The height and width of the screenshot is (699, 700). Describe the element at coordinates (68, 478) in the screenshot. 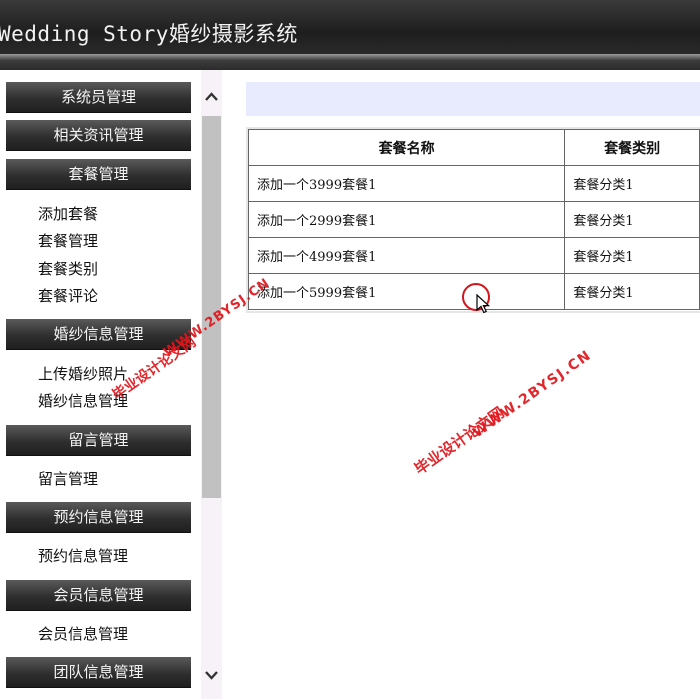

I see `menu-item-message-manage: 留言管理` at that location.